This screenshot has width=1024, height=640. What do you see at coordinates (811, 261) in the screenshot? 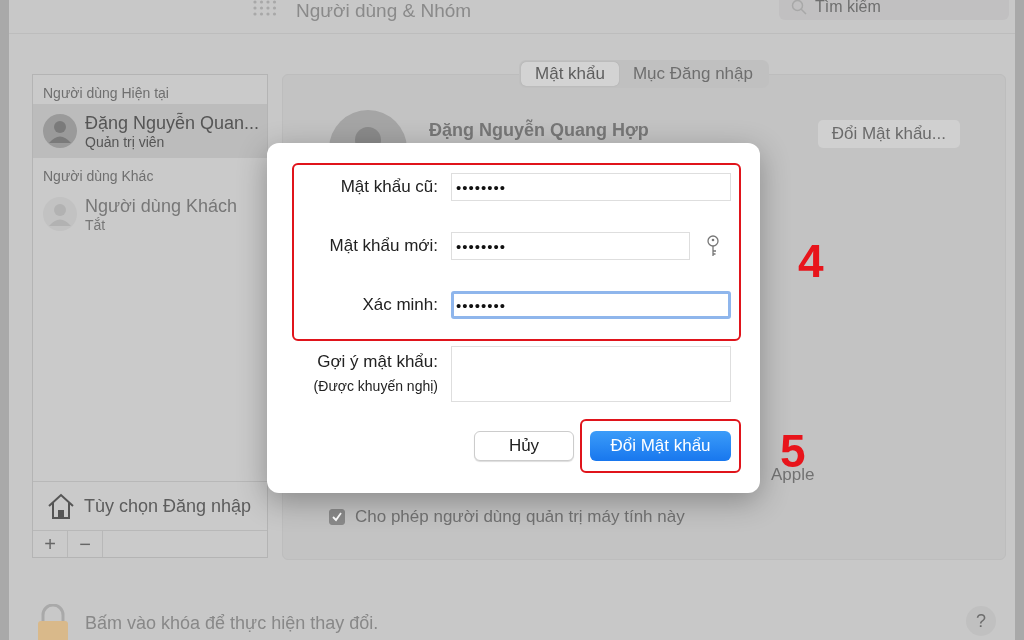
I see `step-number: 4` at bounding box center [811, 261].